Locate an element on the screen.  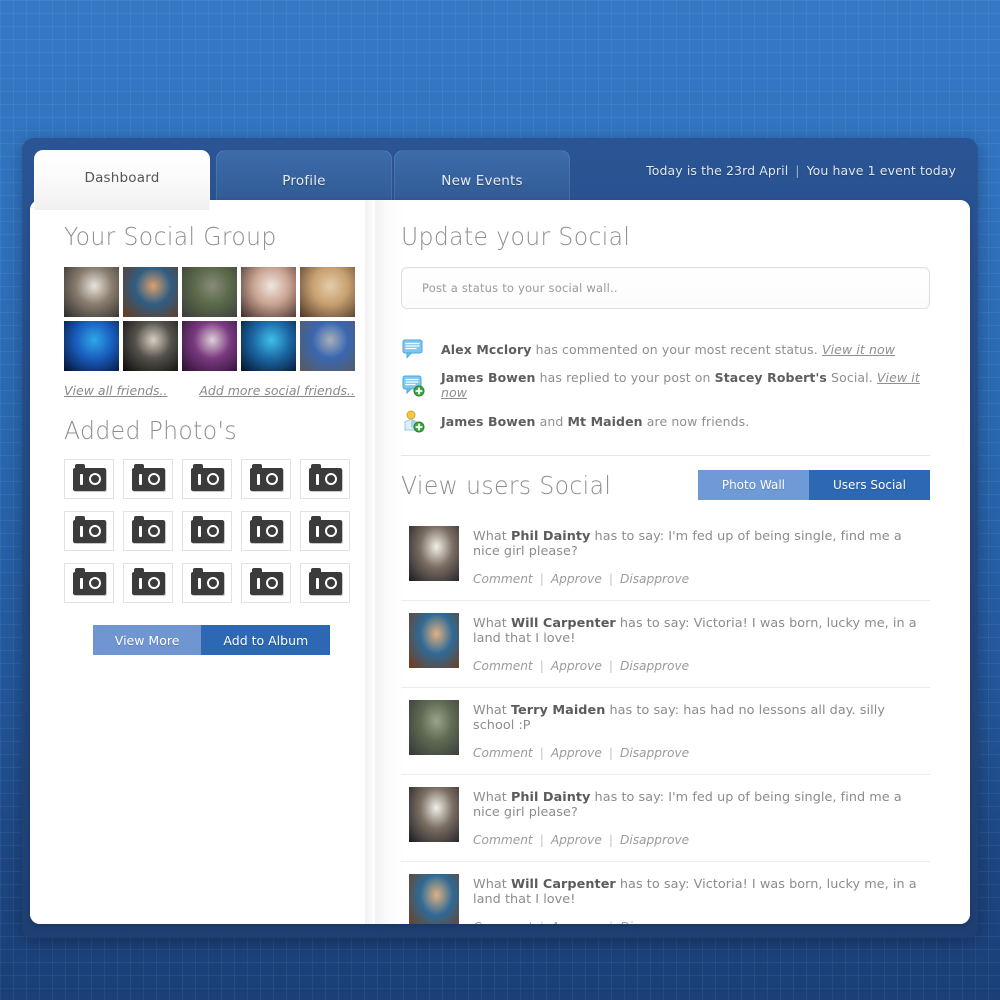
view-more-photos-button: View More is located at coordinates (147, 640).